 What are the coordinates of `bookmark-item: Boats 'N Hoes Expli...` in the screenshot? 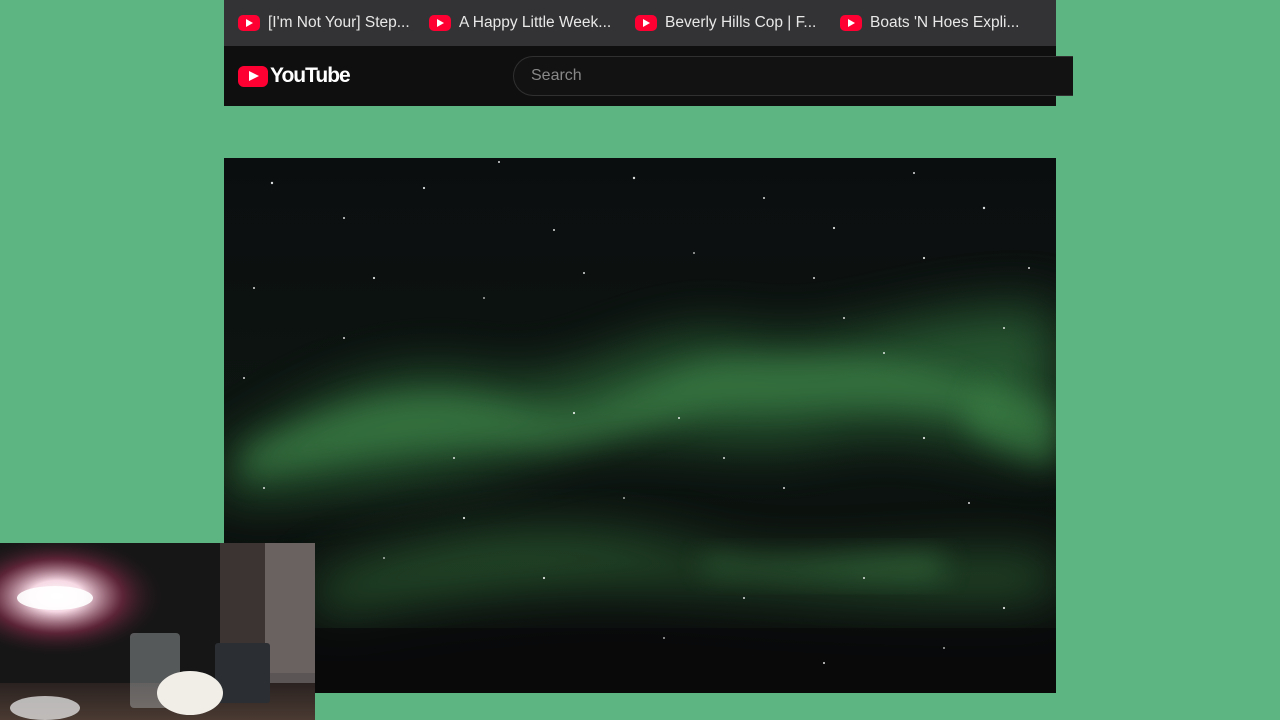 It's located at (941, 23).